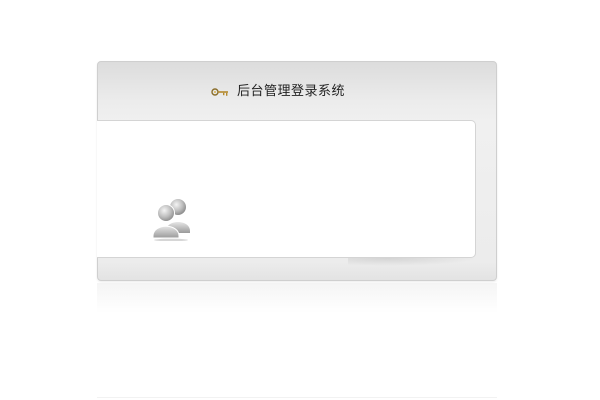 This screenshot has width=600, height=400. Describe the element at coordinates (297, 298) in the screenshot. I see `panel-reflection` at that location.